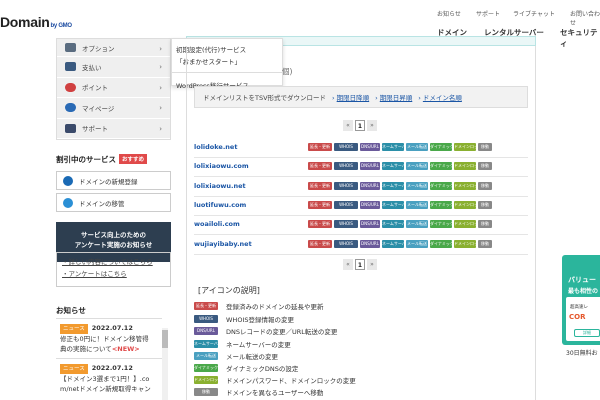 Image resolution: width=600 pixels, height=400 pixels. What do you see at coordinates (440, 97) in the screenshot?
I see `download-sort-name: ドメイン名順` at bounding box center [440, 97].